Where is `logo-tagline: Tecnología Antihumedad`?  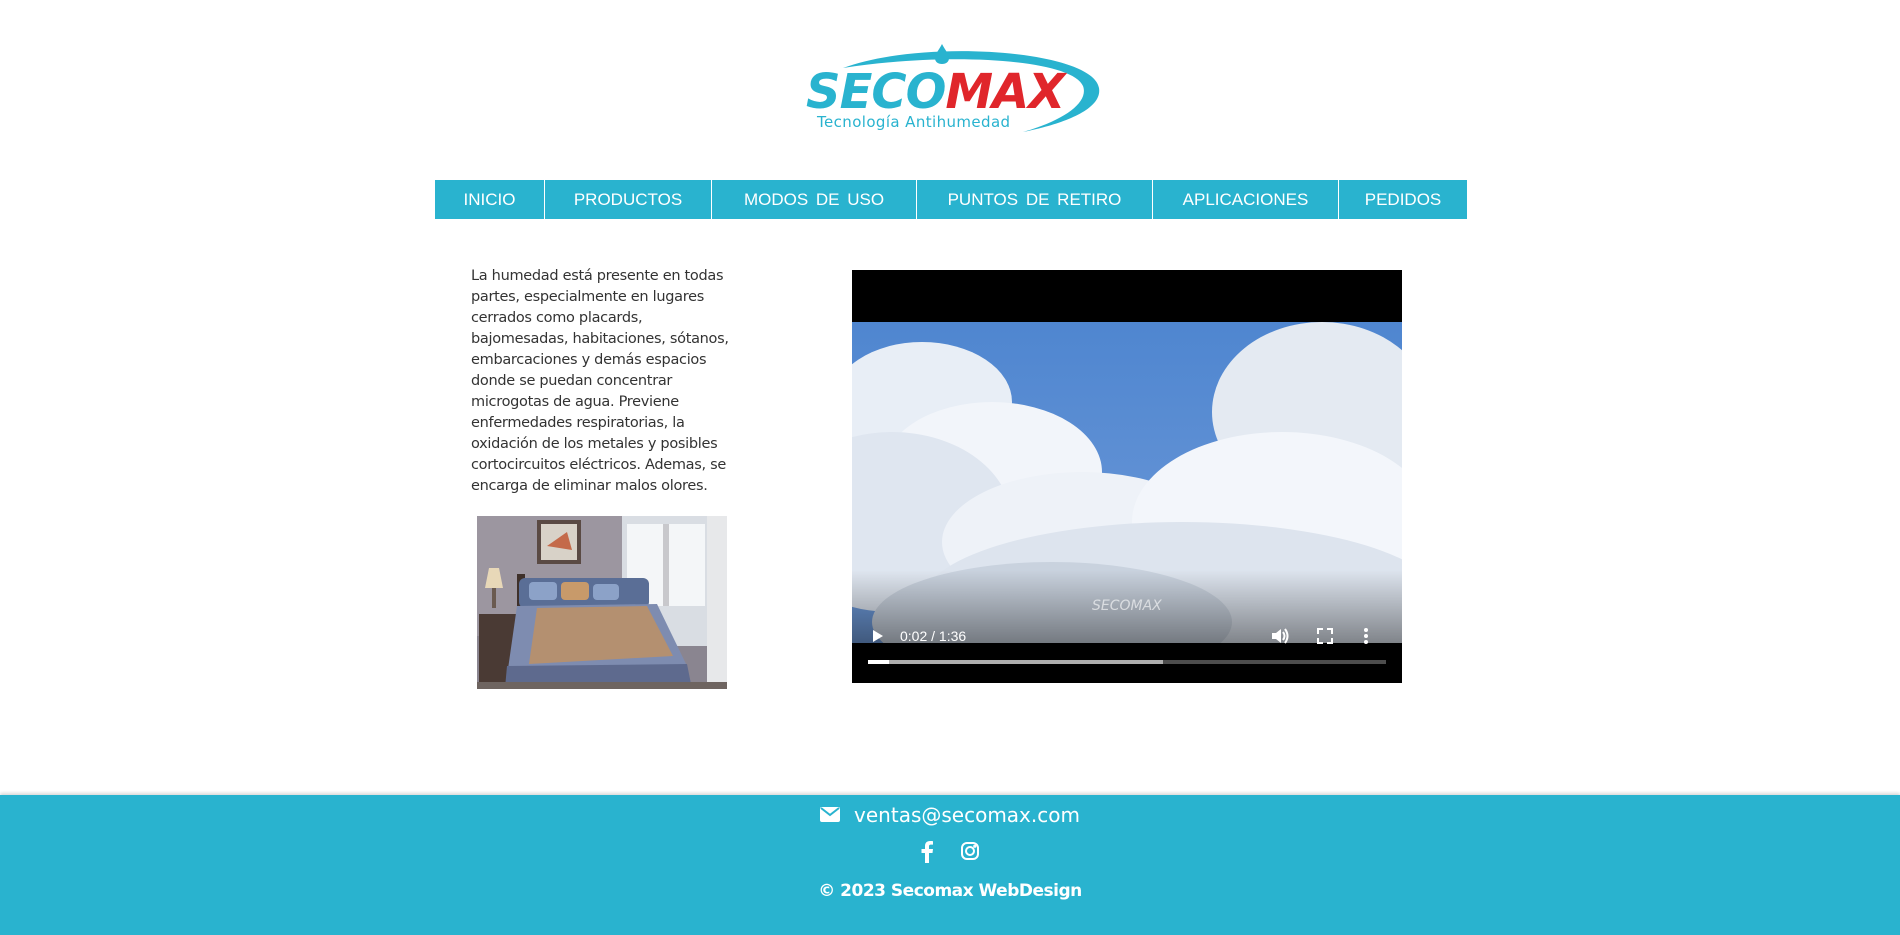 logo-tagline: Tecnología Antihumedad is located at coordinates (914, 122).